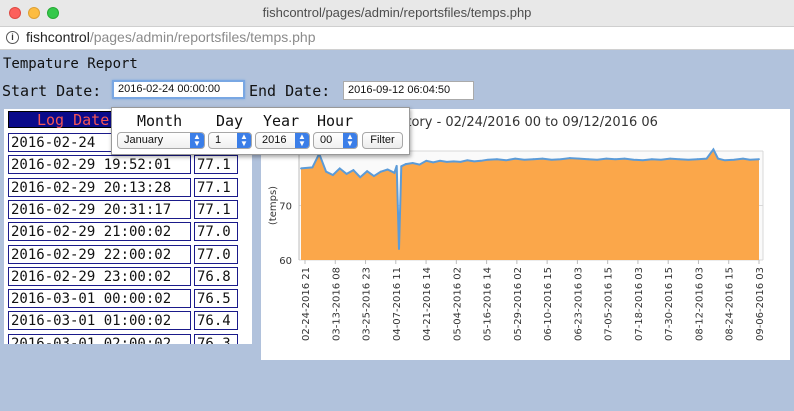 The image size is (794, 411). I want to click on month-select: January ▲ ▼, so click(161, 140).